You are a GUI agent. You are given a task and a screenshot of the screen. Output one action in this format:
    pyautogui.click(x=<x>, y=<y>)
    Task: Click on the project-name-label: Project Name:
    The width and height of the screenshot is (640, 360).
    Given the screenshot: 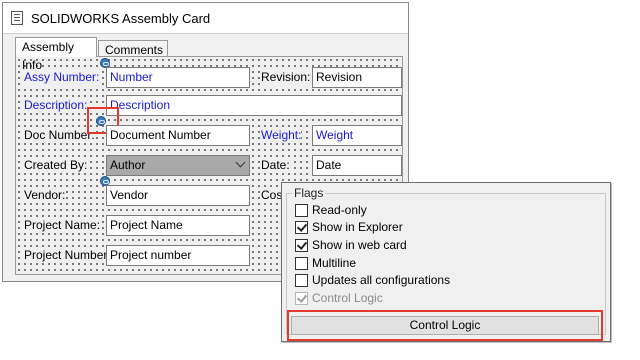 What is the action you would take?
    pyautogui.click(x=62, y=225)
    